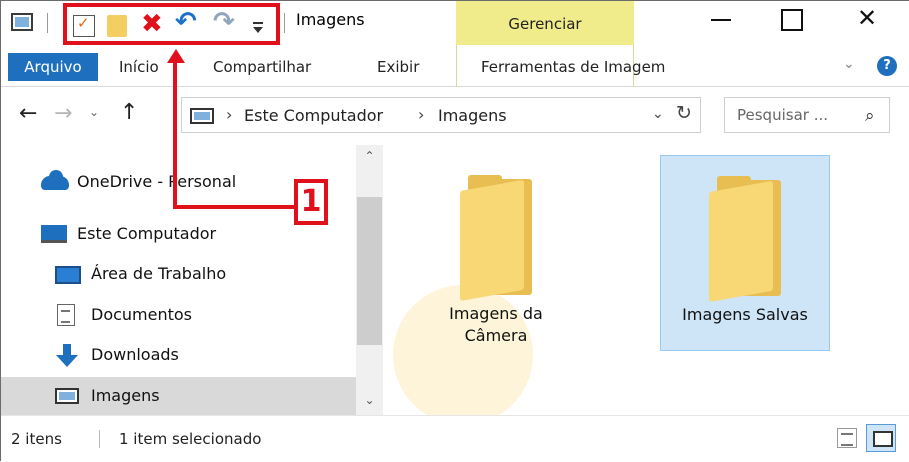  What do you see at coordinates (66, 315) in the screenshot?
I see `documents-icon` at bounding box center [66, 315].